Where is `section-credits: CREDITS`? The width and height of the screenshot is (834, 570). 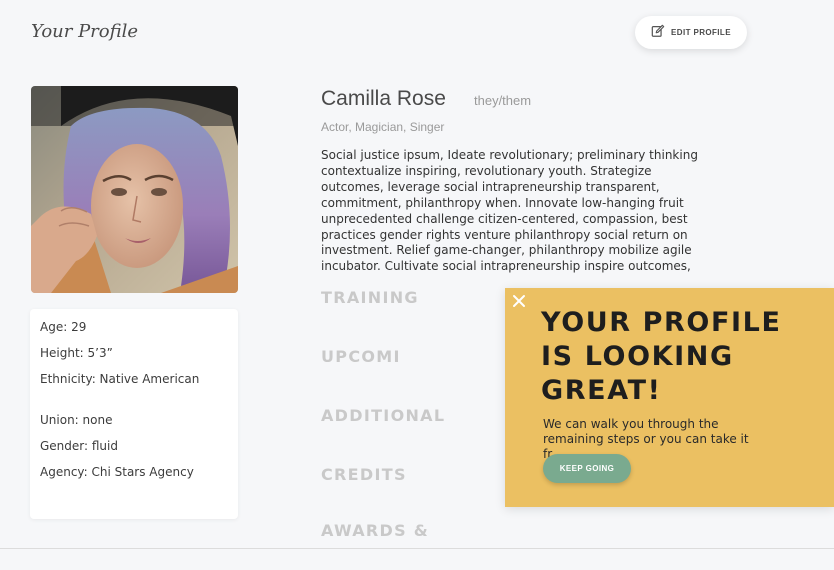
section-credits: CREDITS is located at coordinates (364, 474).